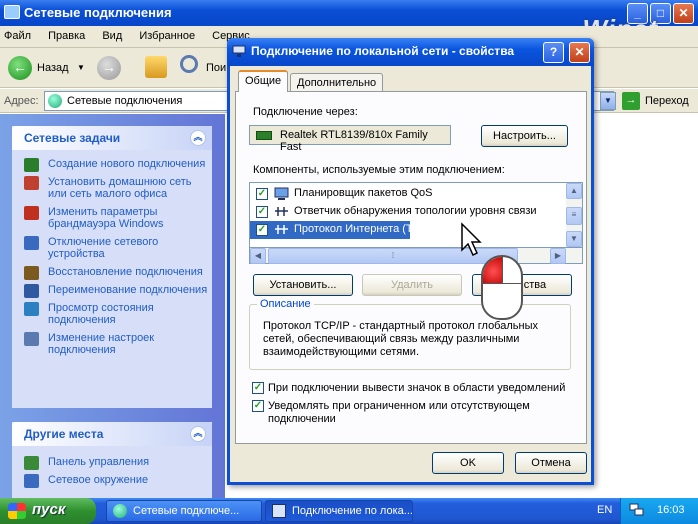  What do you see at coordinates (126, 164) in the screenshot?
I see `task-link: Создание нового подключения` at bounding box center [126, 164].